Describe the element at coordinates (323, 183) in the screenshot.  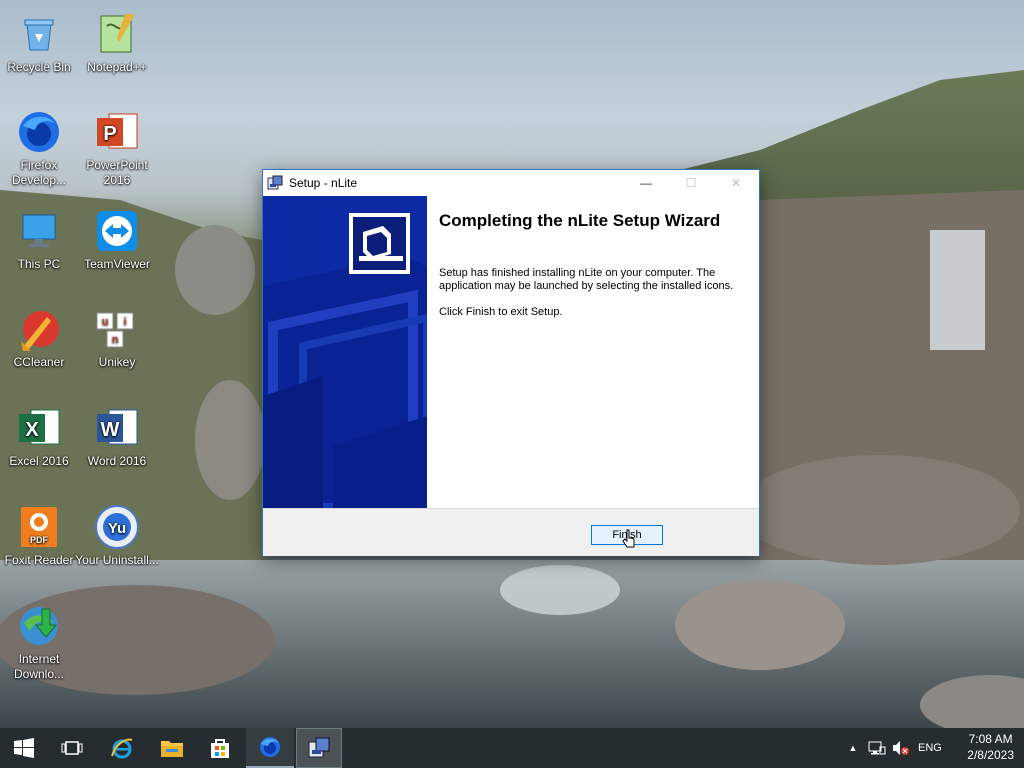
I see `window-title: Setup - nLite` at that location.